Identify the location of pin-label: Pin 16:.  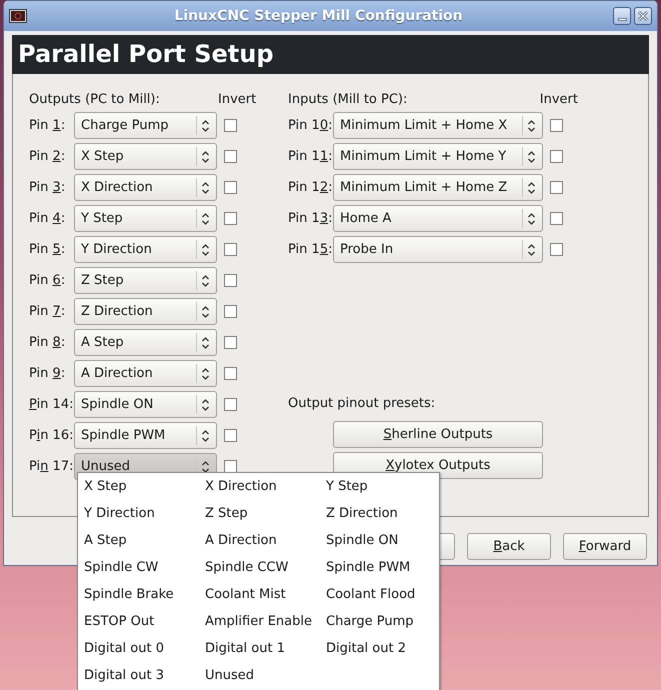
(51, 435).